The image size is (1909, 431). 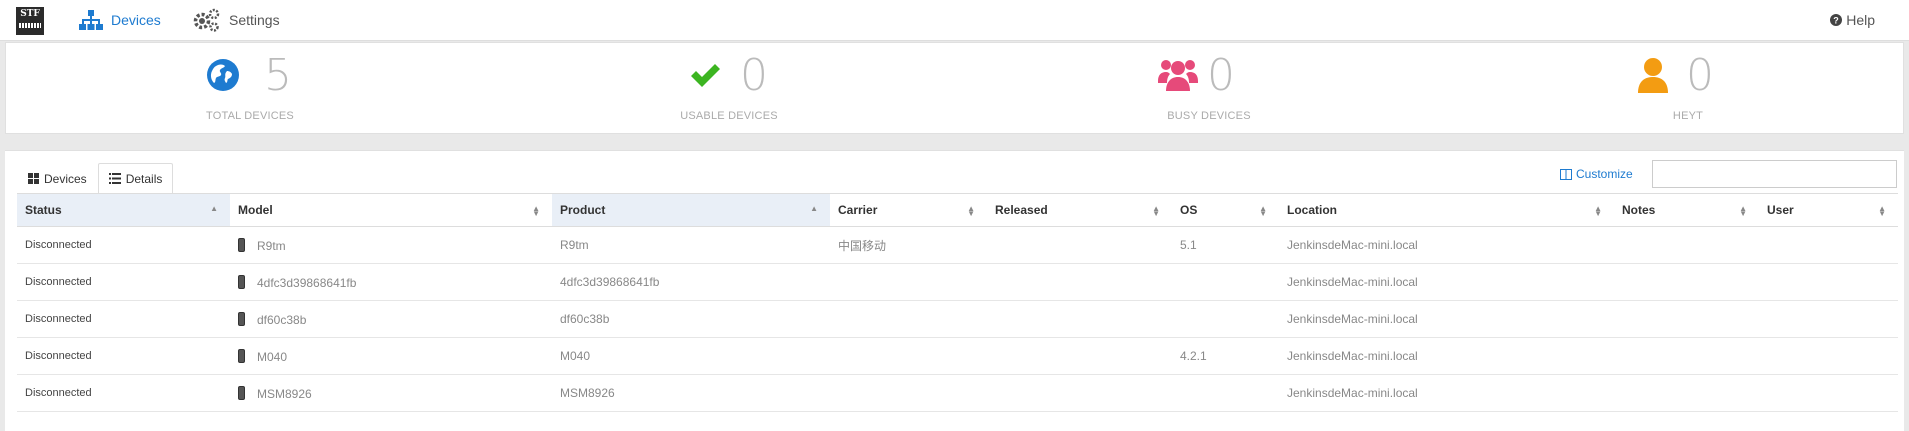 I want to click on column-header-notes: Notes ▲ ▼, so click(x=1686, y=210).